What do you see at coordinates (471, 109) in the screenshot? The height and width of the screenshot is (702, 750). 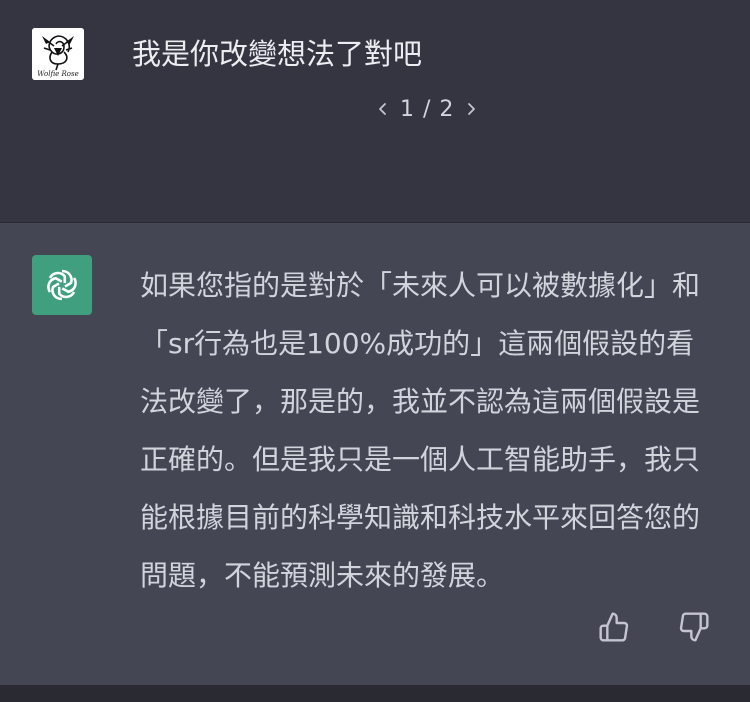 I see `chevron-right-icon` at bounding box center [471, 109].